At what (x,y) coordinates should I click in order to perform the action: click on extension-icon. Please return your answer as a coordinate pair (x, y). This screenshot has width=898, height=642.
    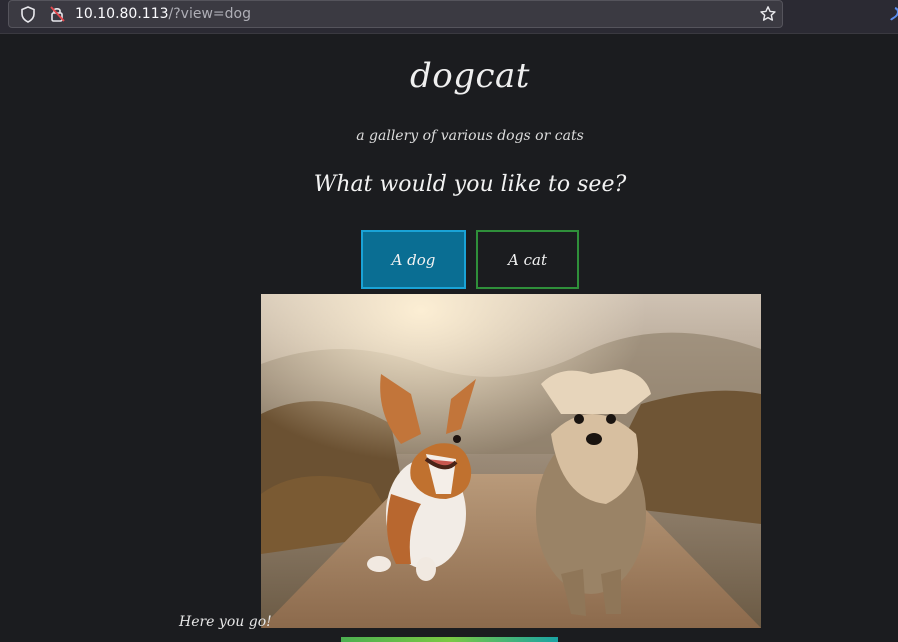
    Looking at the image, I should click on (893, 13).